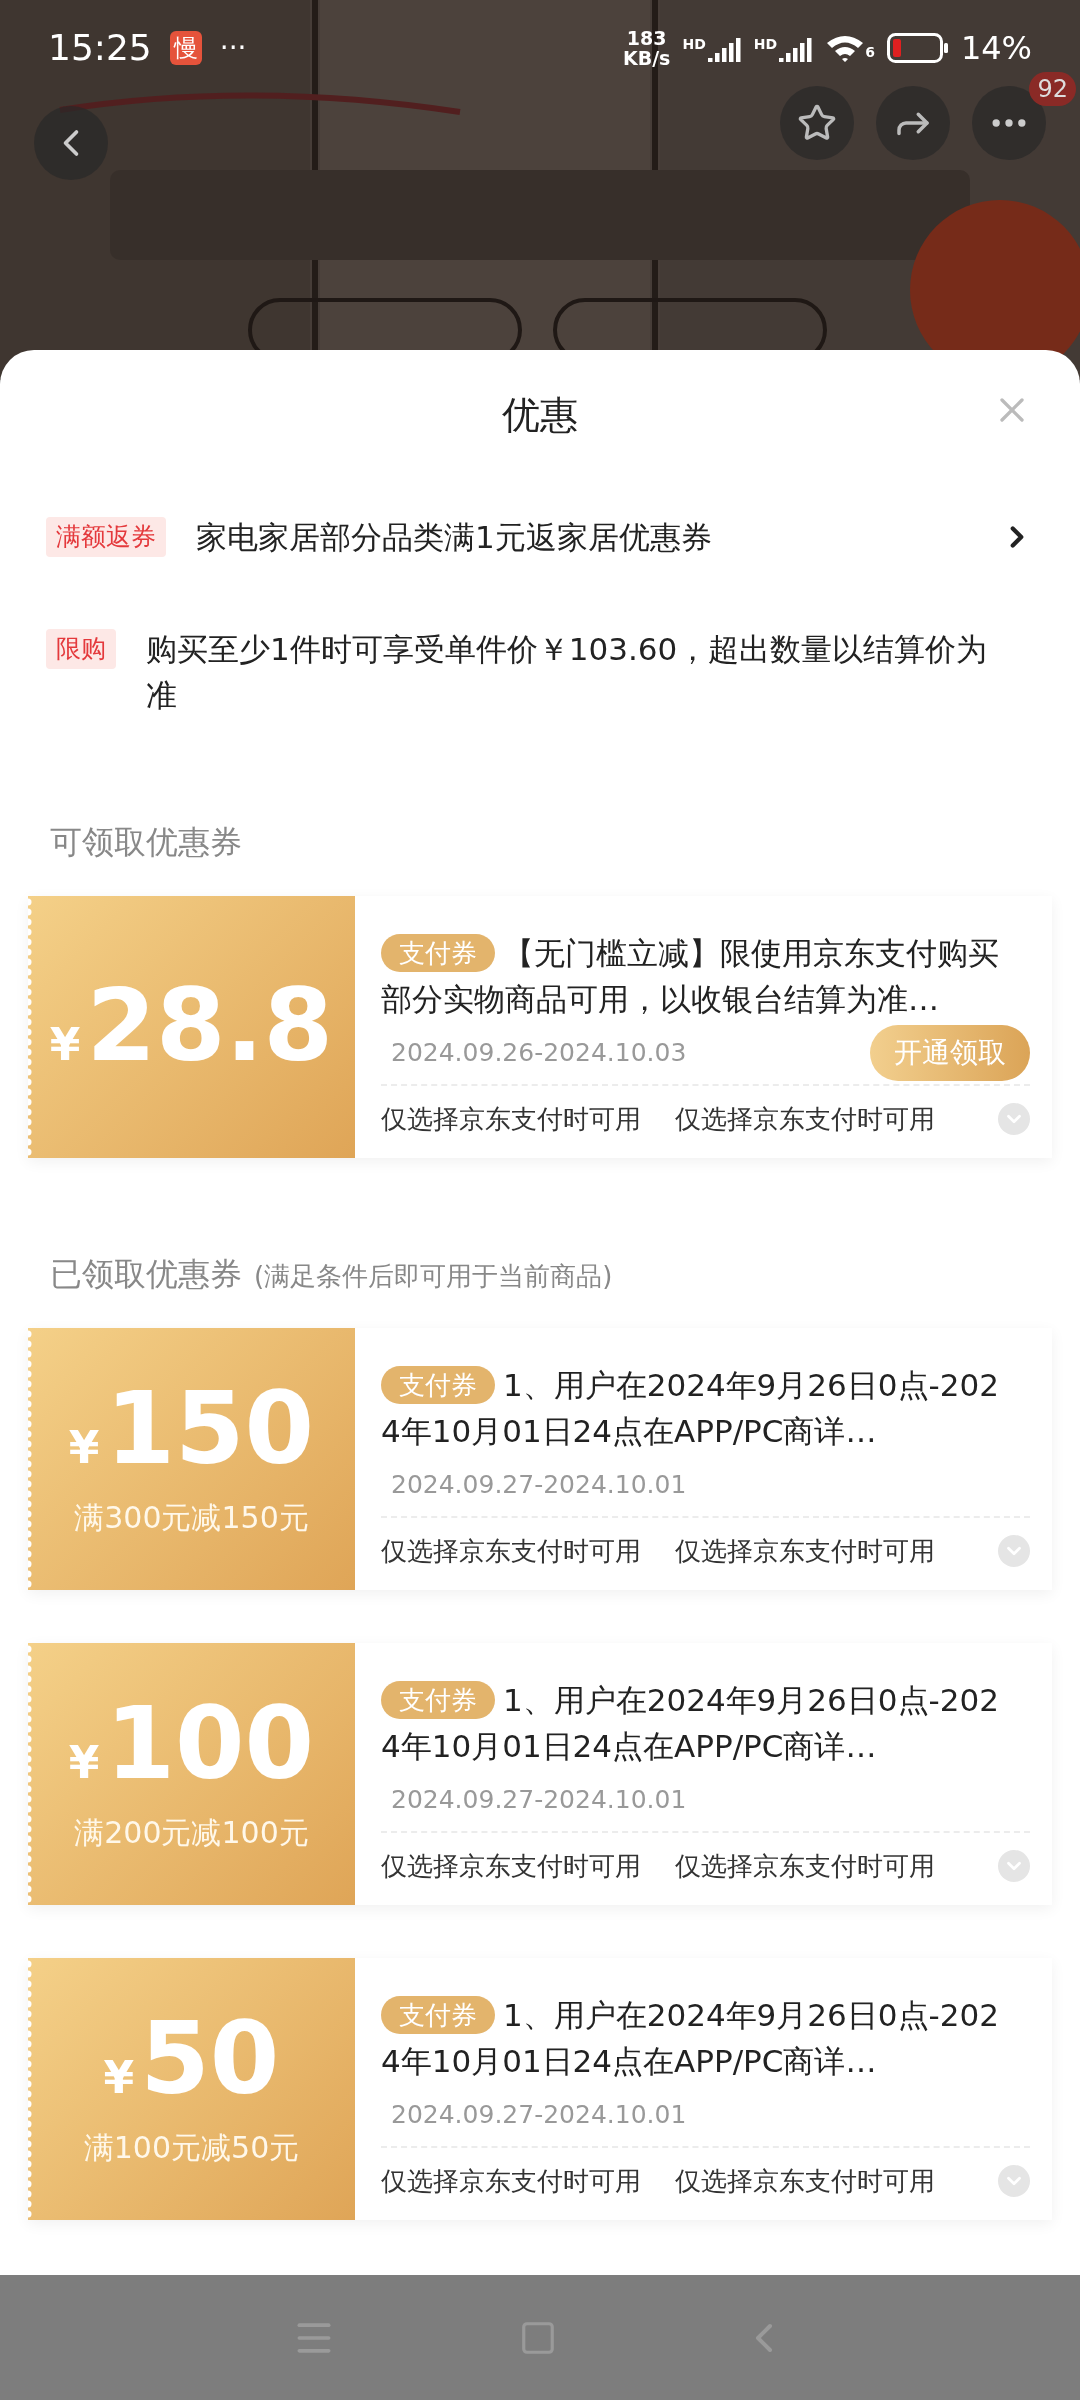  Describe the element at coordinates (540, 415) in the screenshot. I see `sheet-title: 优惠` at that location.